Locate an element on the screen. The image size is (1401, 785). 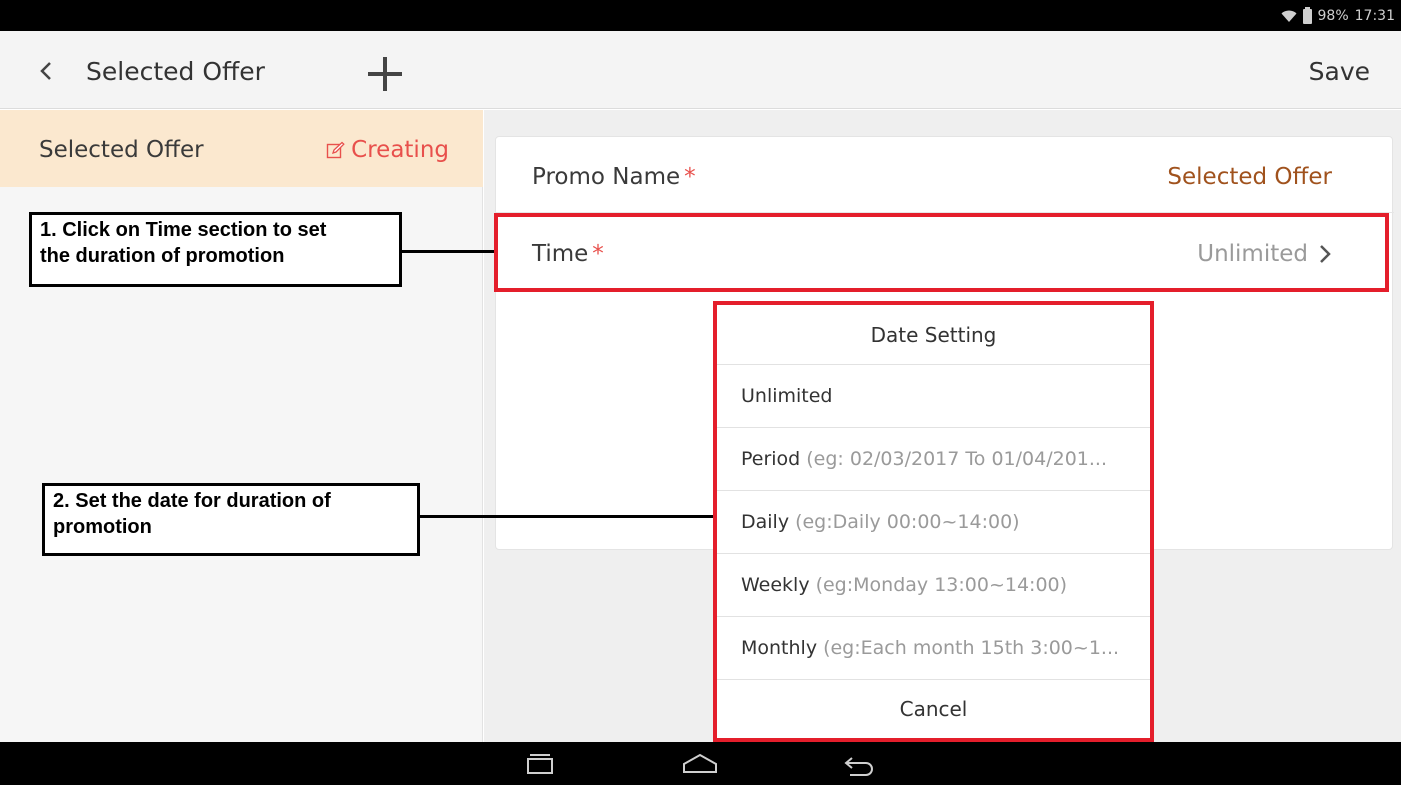
promo-name-row: Promo Name * Selected Offer is located at coordinates (945, 175).